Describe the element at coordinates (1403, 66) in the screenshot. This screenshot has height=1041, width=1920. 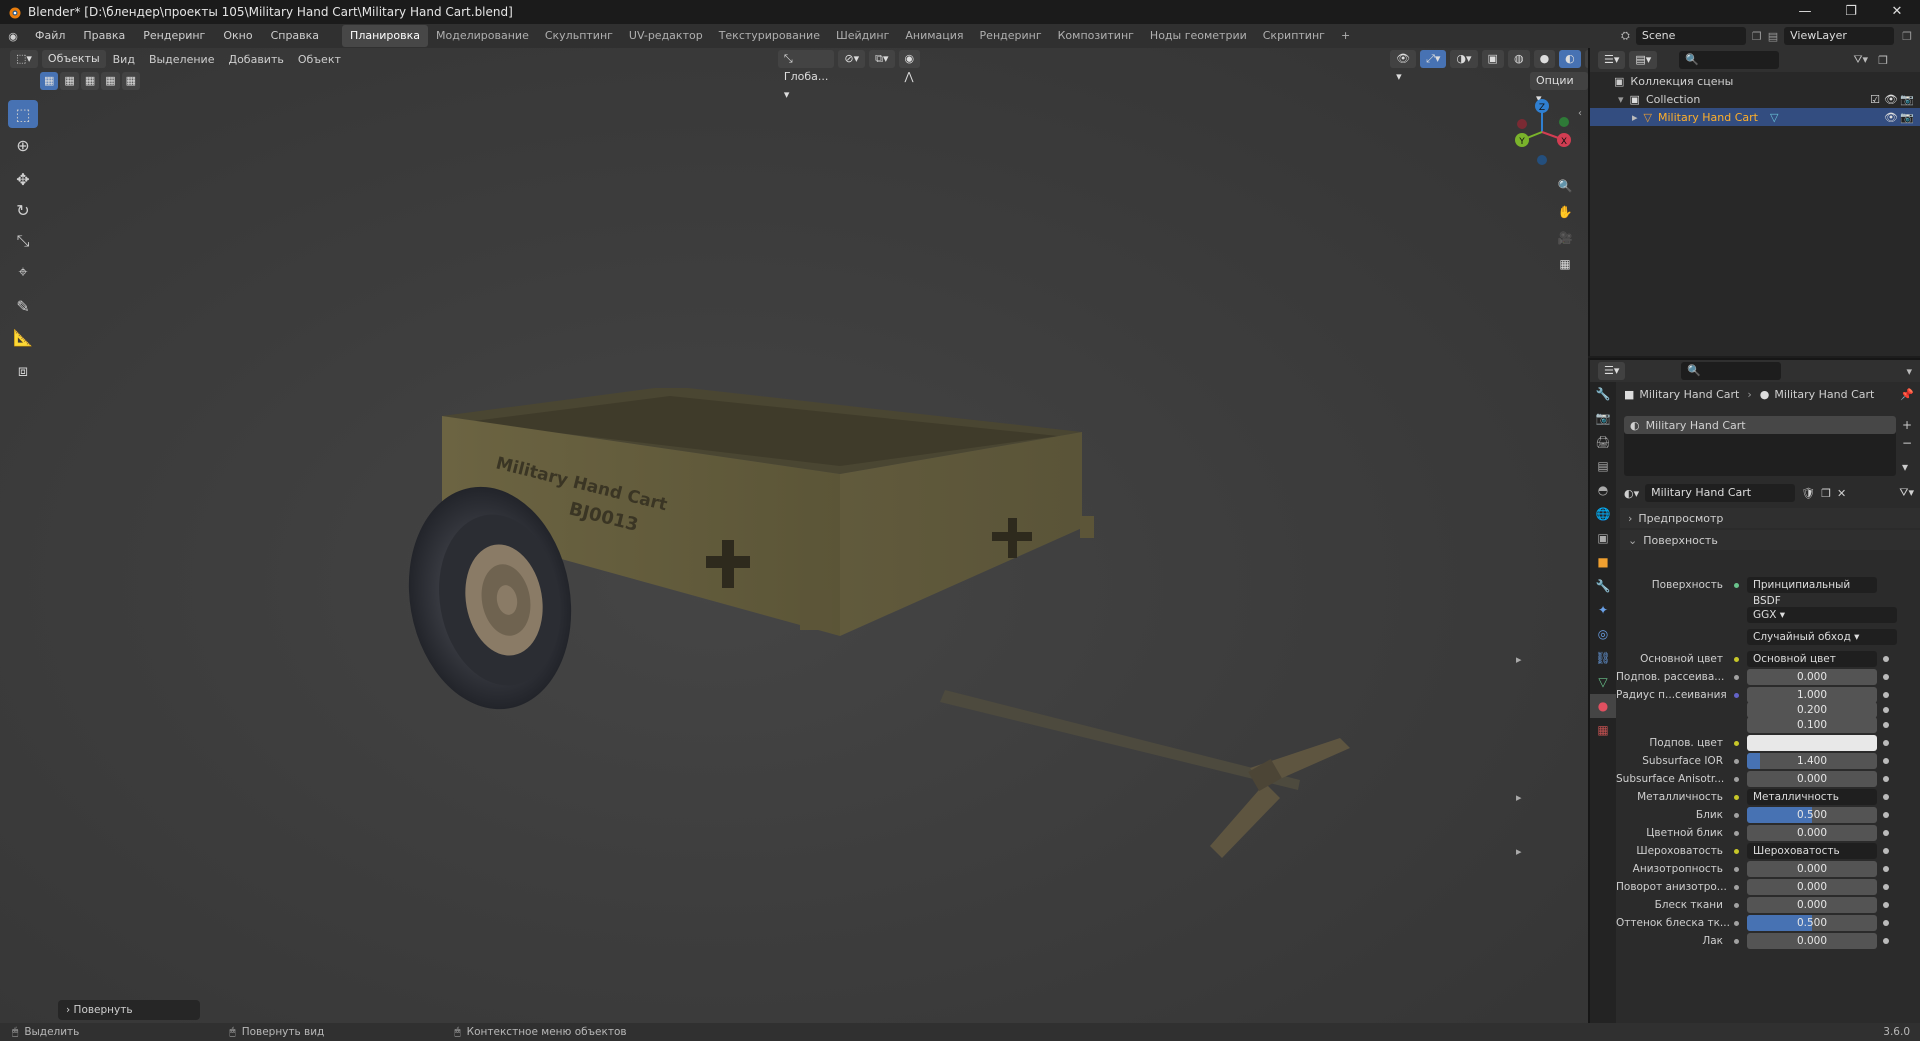
I see `visibility-icon: 👁▾` at that location.